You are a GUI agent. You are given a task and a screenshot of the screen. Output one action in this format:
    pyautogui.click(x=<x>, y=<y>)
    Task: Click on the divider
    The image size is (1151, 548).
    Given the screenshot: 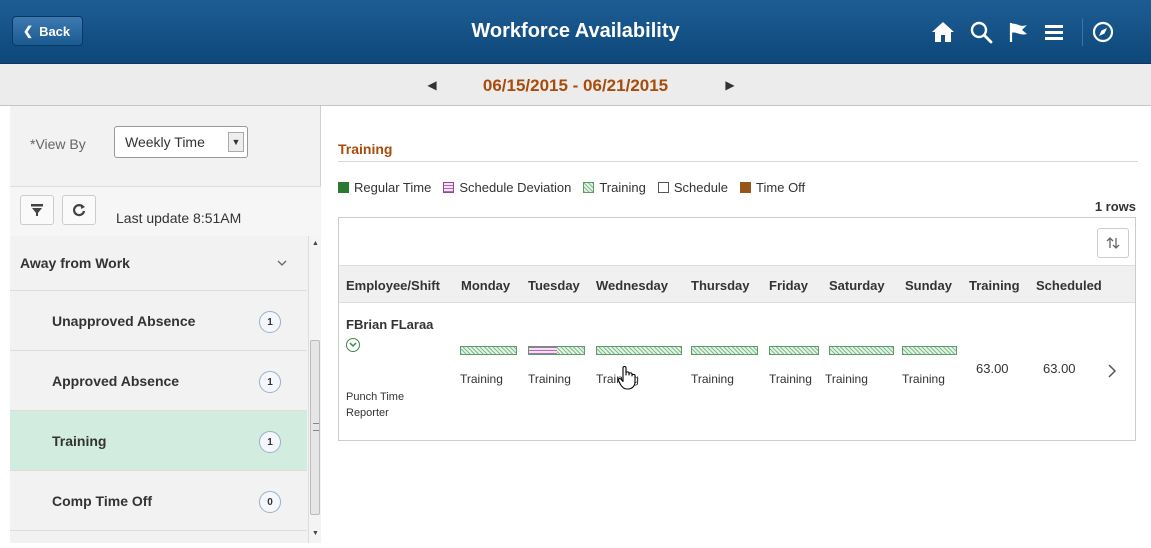 What is the action you would take?
    pyautogui.click(x=738, y=161)
    